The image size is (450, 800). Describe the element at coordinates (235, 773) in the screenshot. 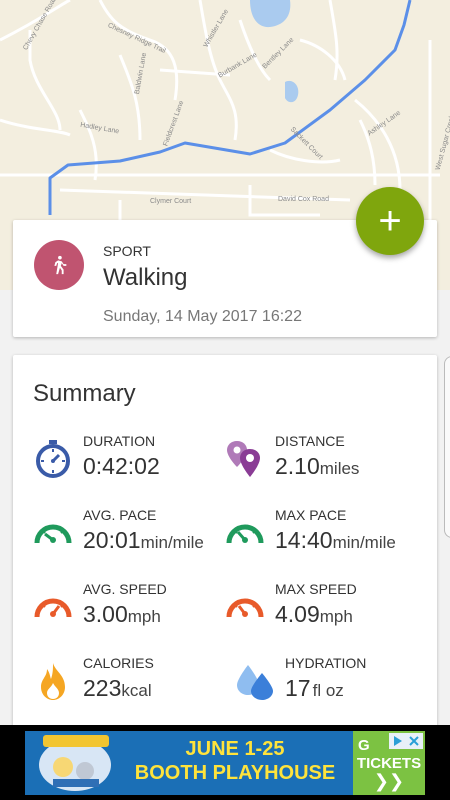

I see `ad-venue: BOOTH PLAYHOUSE` at that location.